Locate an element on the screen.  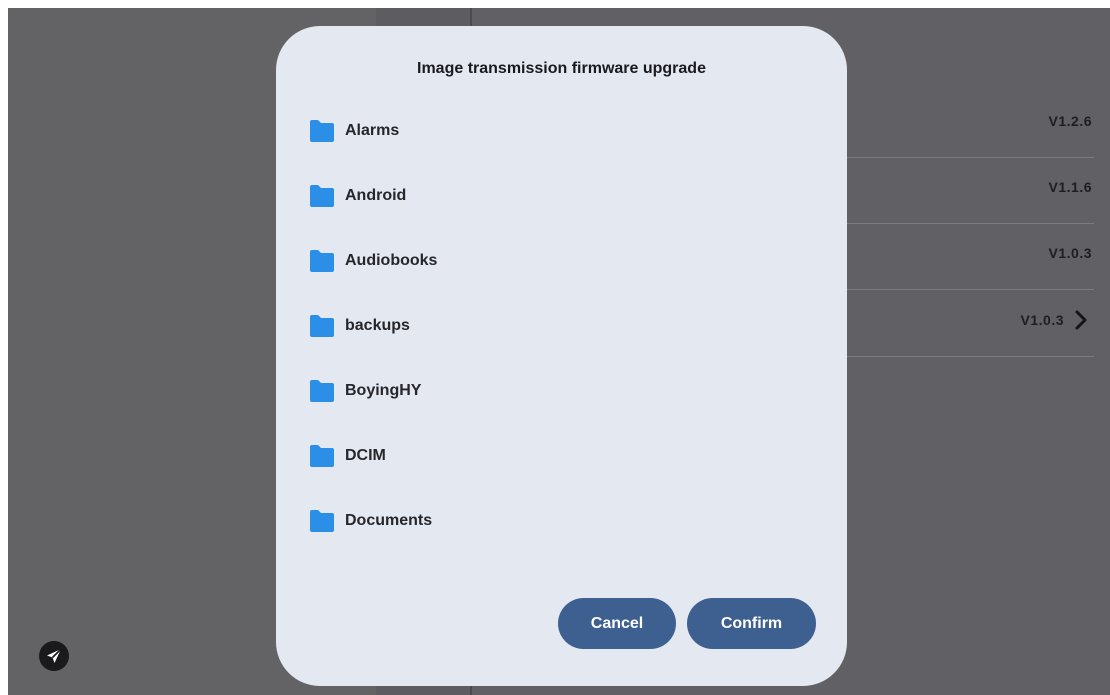
version-row-link: V1.0.3 is located at coordinates (969, 323).